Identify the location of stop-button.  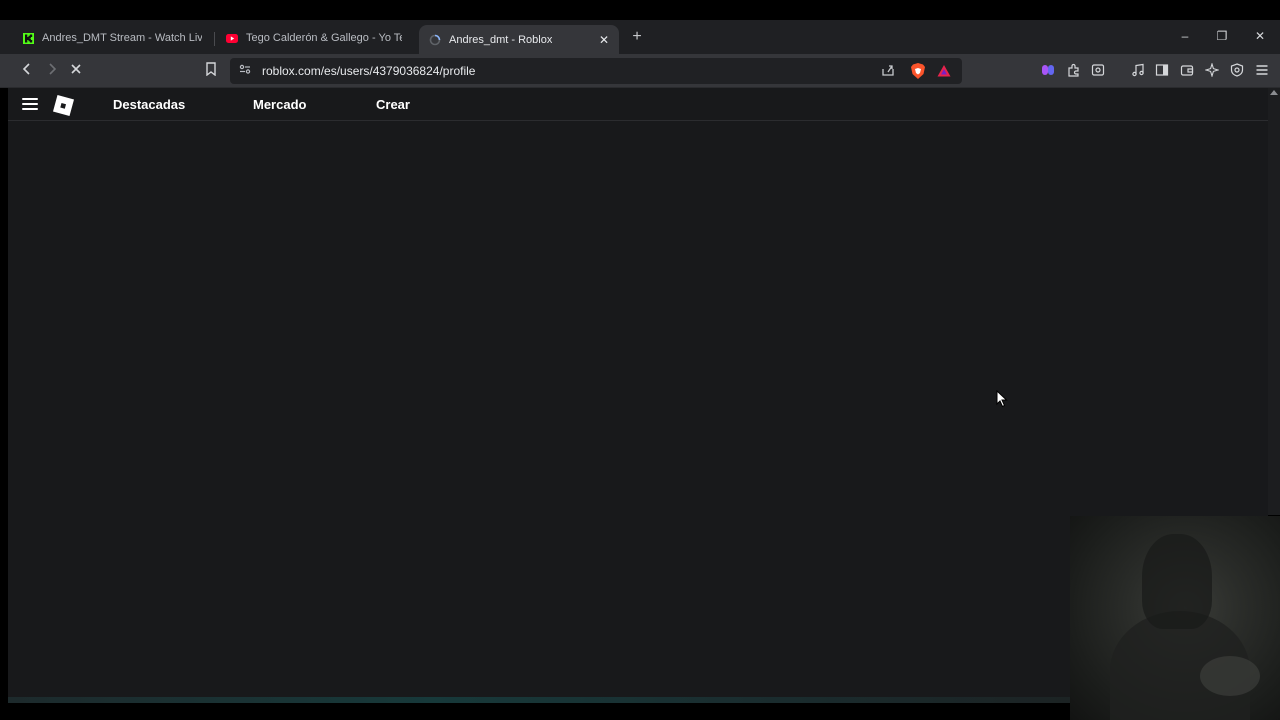
(76, 71).